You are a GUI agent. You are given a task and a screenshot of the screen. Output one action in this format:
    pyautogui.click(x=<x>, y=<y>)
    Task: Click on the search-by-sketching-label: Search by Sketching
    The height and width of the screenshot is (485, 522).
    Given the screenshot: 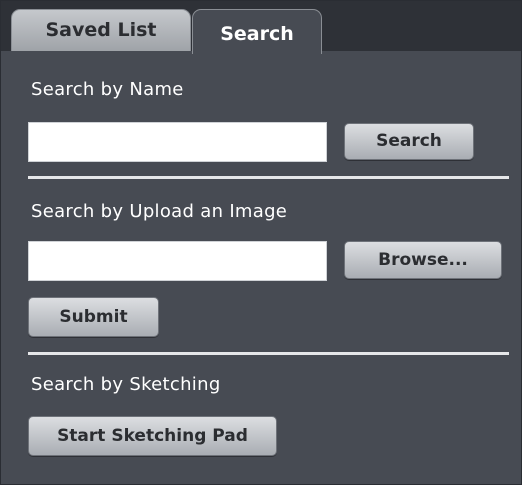 What is the action you would take?
    pyautogui.click(x=126, y=384)
    